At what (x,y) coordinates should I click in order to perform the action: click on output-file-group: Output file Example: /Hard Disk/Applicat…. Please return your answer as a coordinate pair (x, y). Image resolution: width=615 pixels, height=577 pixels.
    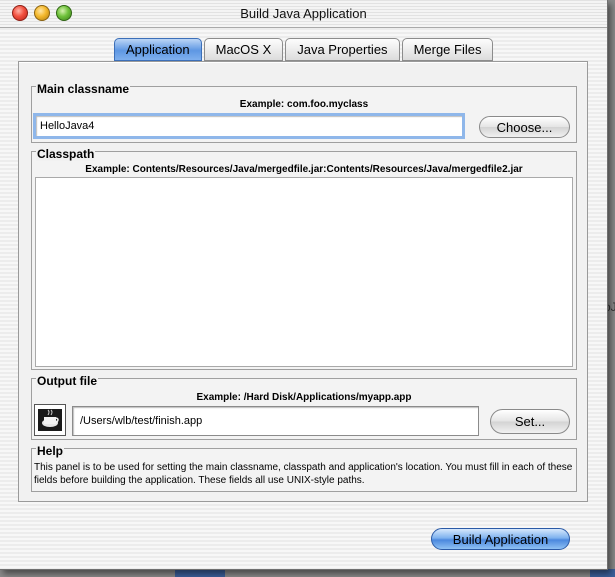
    Looking at the image, I should click on (304, 407).